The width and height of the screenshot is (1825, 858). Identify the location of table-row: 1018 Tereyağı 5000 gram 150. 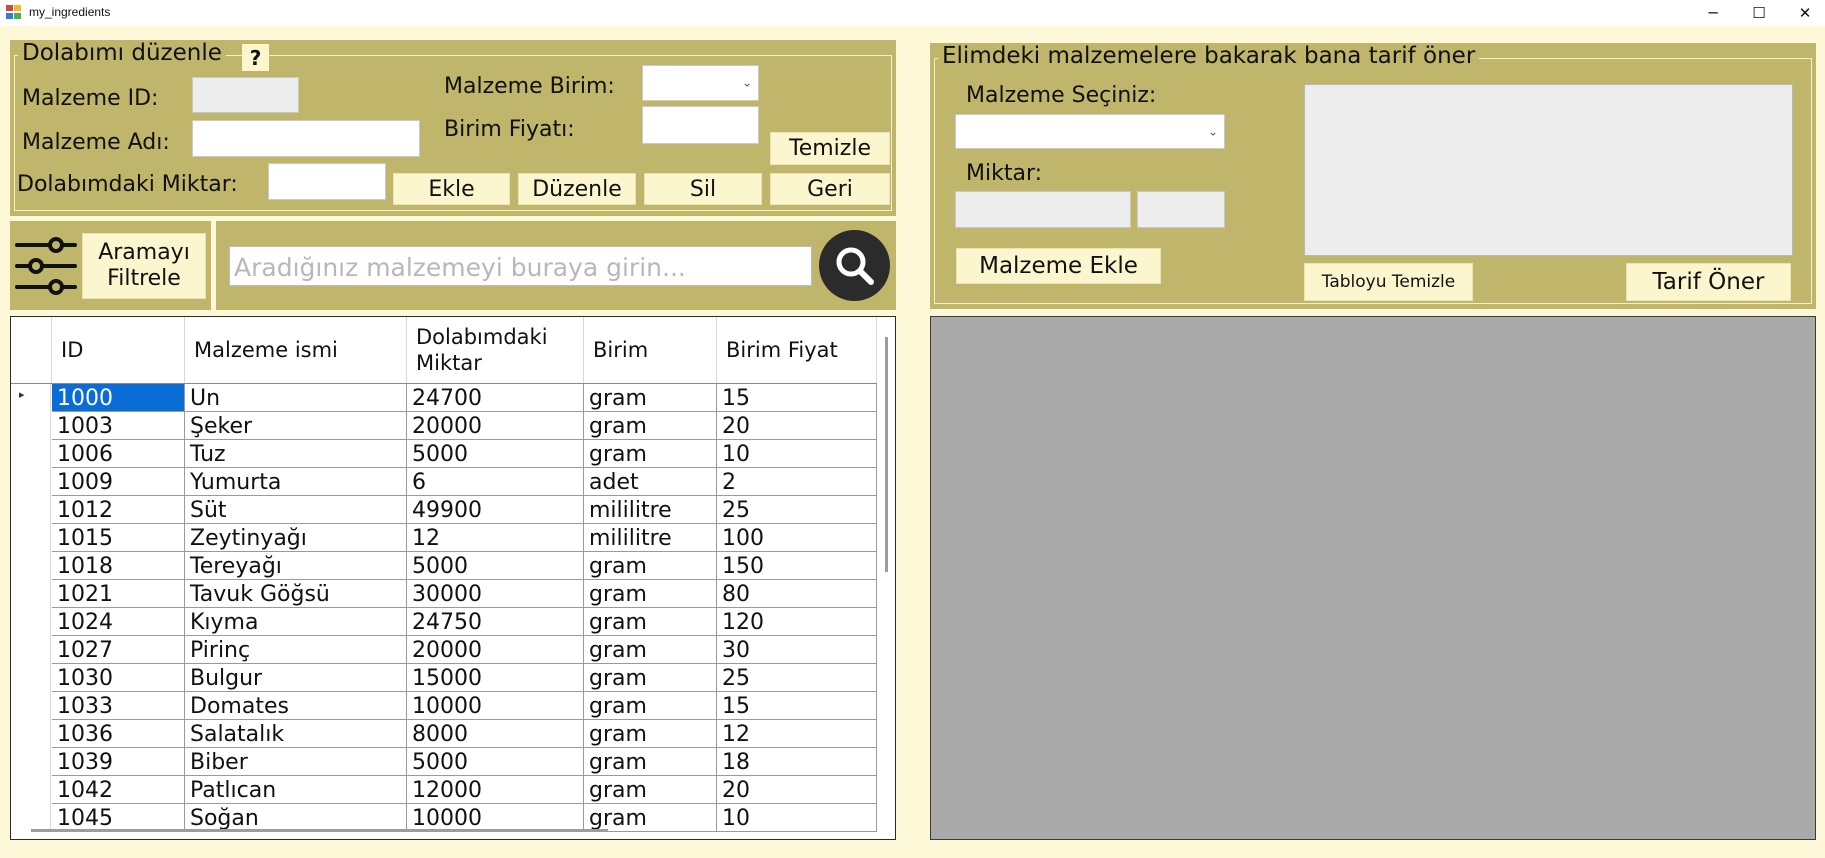
(444, 566).